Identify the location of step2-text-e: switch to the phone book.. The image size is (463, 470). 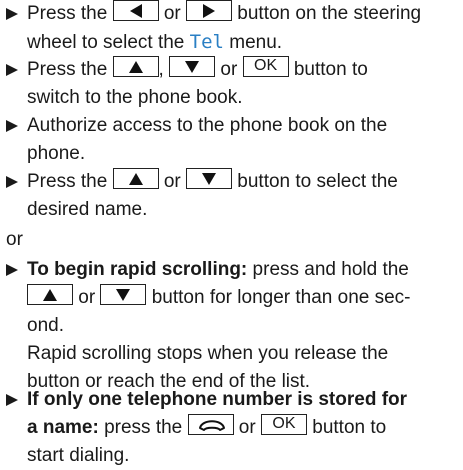
(135, 97).